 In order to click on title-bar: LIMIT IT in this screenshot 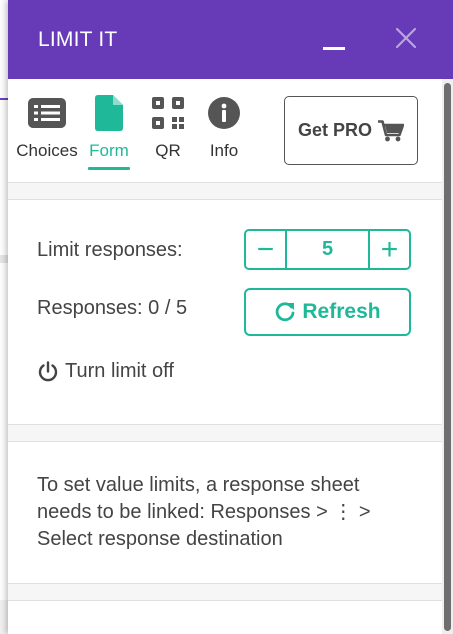, I will do `click(230, 39)`.